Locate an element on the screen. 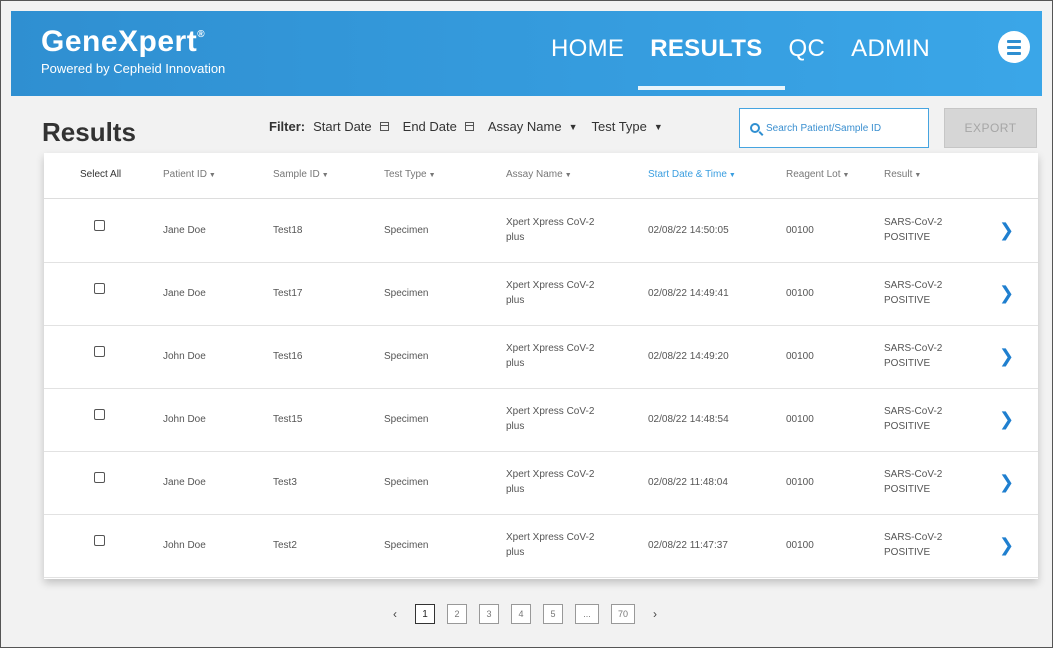  col-header-result: Result ▼ is located at coordinates (902, 174).